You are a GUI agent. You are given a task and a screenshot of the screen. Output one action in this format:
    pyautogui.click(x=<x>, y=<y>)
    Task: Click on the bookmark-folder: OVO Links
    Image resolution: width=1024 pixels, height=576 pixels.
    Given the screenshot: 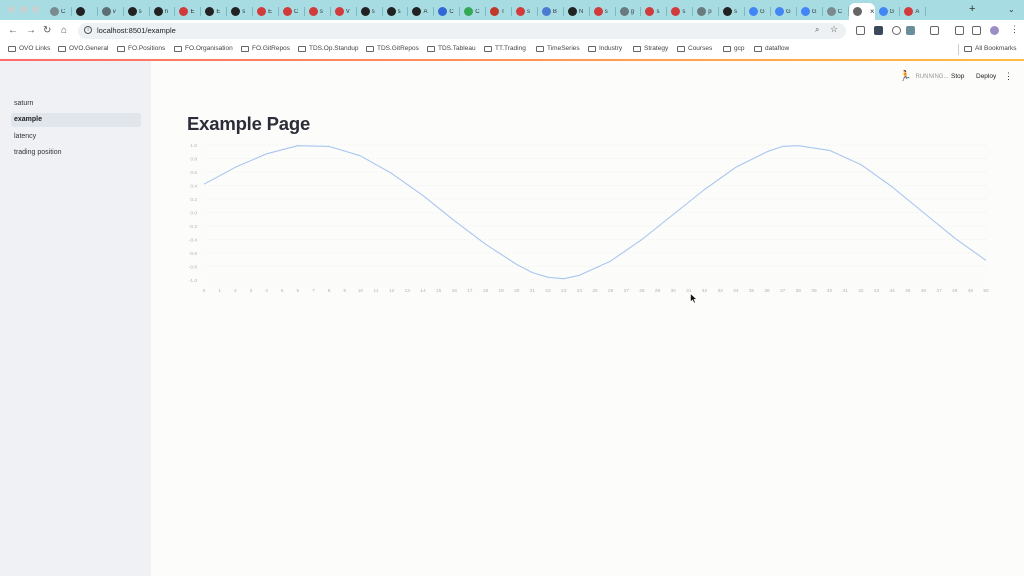 What is the action you would take?
    pyautogui.click(x=29, y=48)
    